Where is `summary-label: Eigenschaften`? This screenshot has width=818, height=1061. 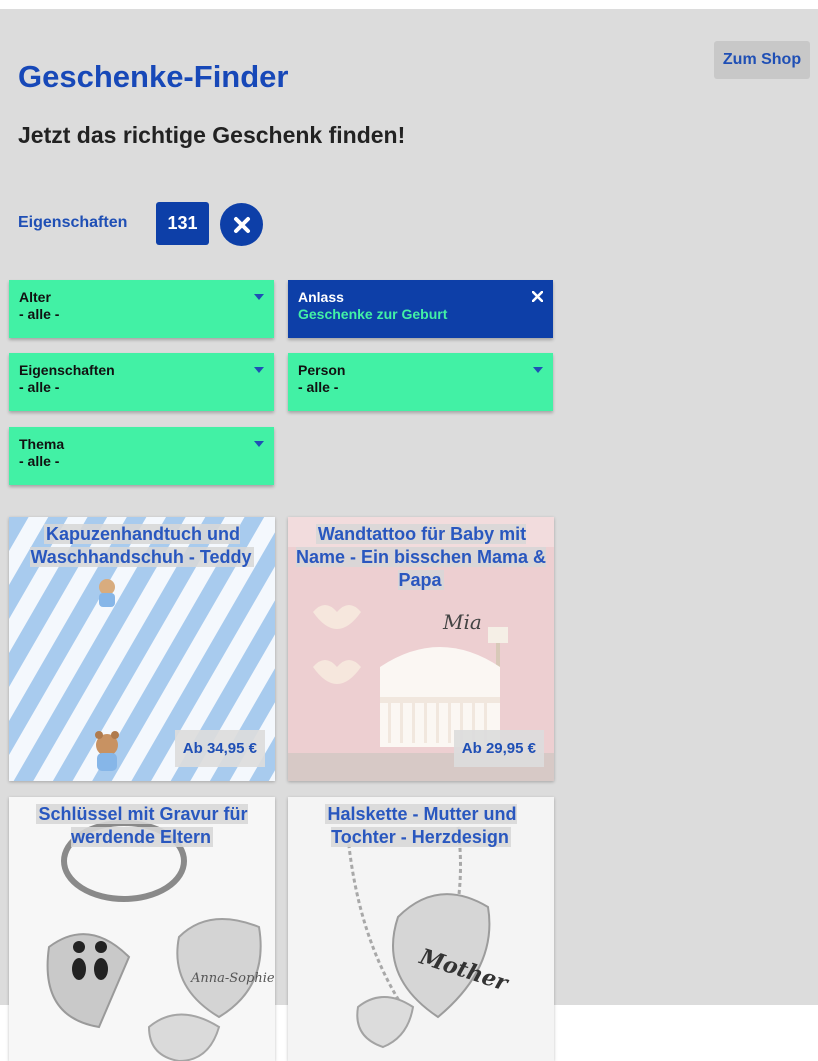 summary-label: Eigenschaften is located at coordinates (73, 222).